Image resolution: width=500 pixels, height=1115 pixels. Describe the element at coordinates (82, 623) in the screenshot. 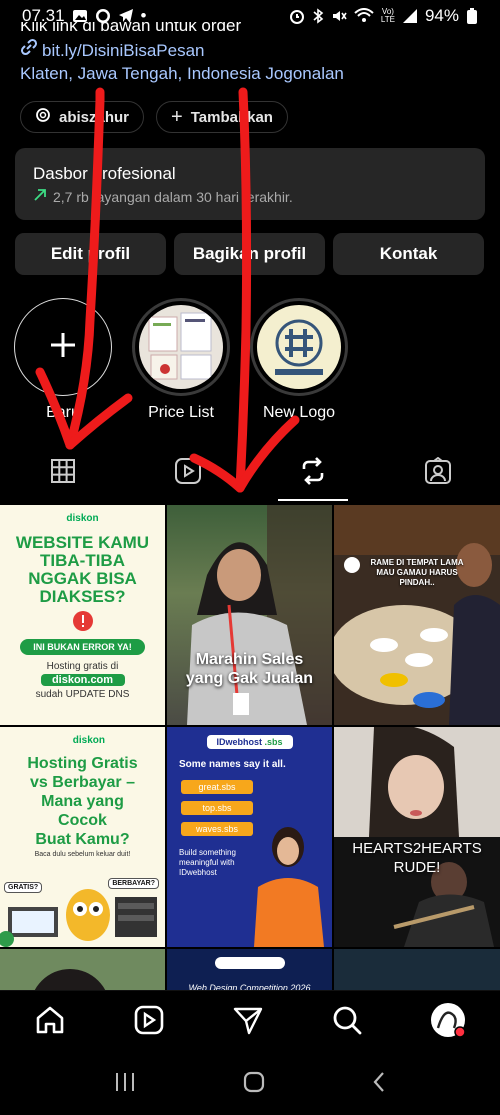

I see `warning-icon` at that location.